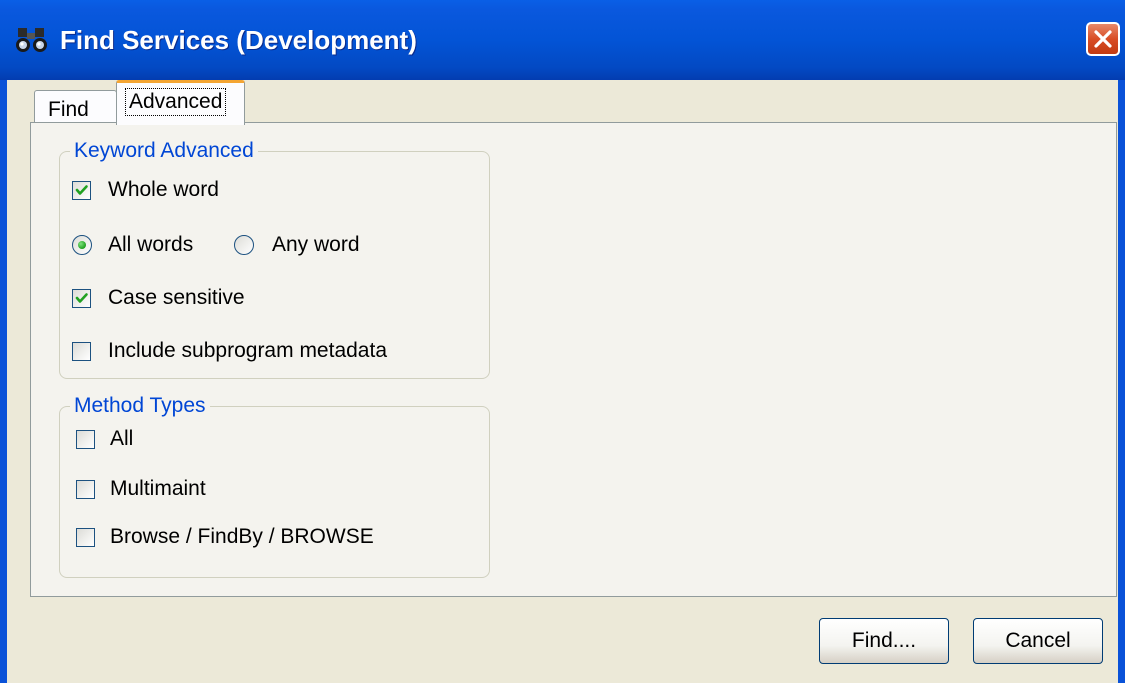 This screenshot has width=1125, height=683. Describe the element at coordinates (163, 189) in the screenshot. I see `whole-word-label: Whole word` at that location.